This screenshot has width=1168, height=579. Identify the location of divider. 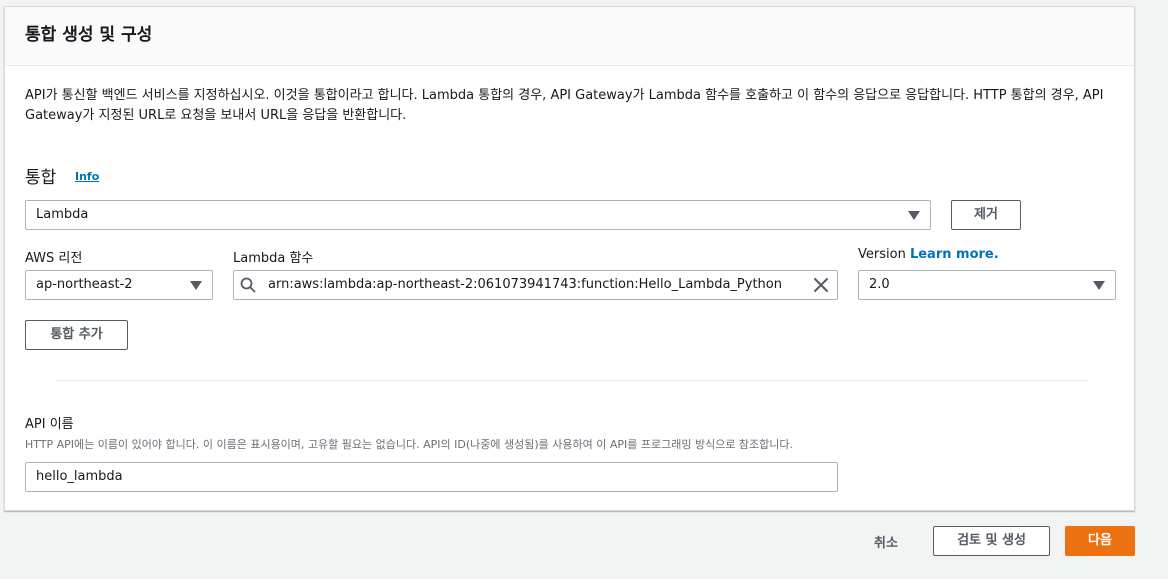
(571, 380).